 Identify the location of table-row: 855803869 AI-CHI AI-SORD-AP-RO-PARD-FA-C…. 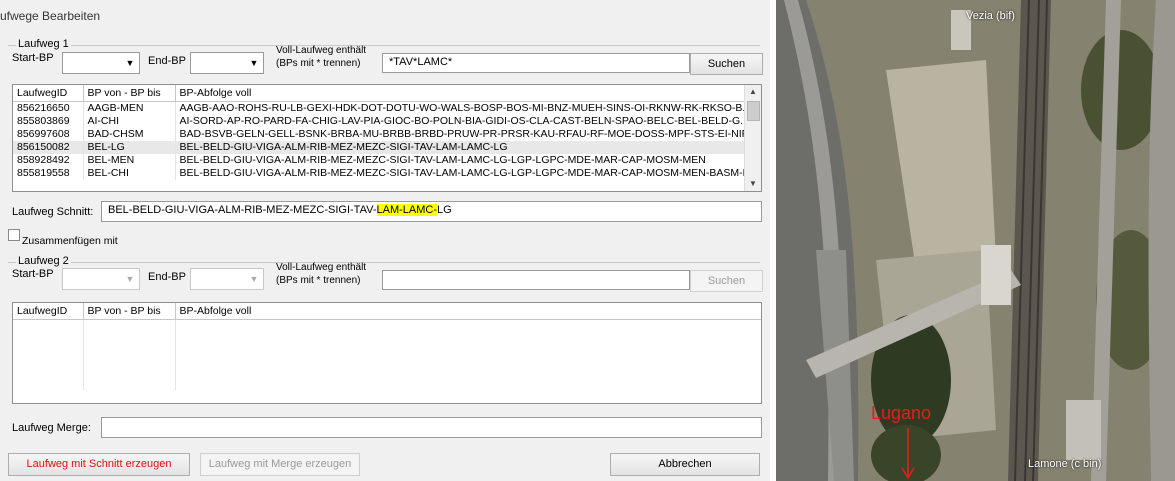
(380, 121).